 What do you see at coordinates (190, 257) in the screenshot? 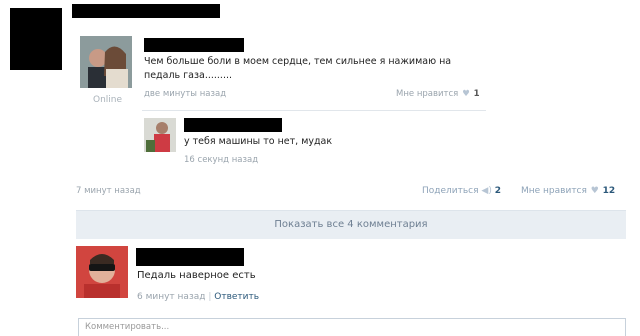
I see `comment-author-redacted` at bounding box center [190, 257].